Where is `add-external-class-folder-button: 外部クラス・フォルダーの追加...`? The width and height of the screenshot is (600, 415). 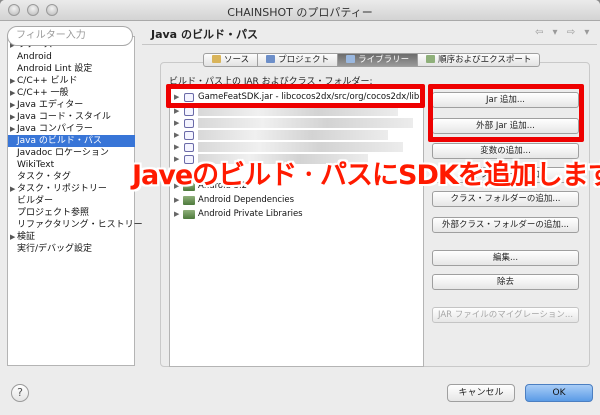
add-external-class-folder-button: 外部クラス・フォルダーの追加... is located at coordinates (505, 225).